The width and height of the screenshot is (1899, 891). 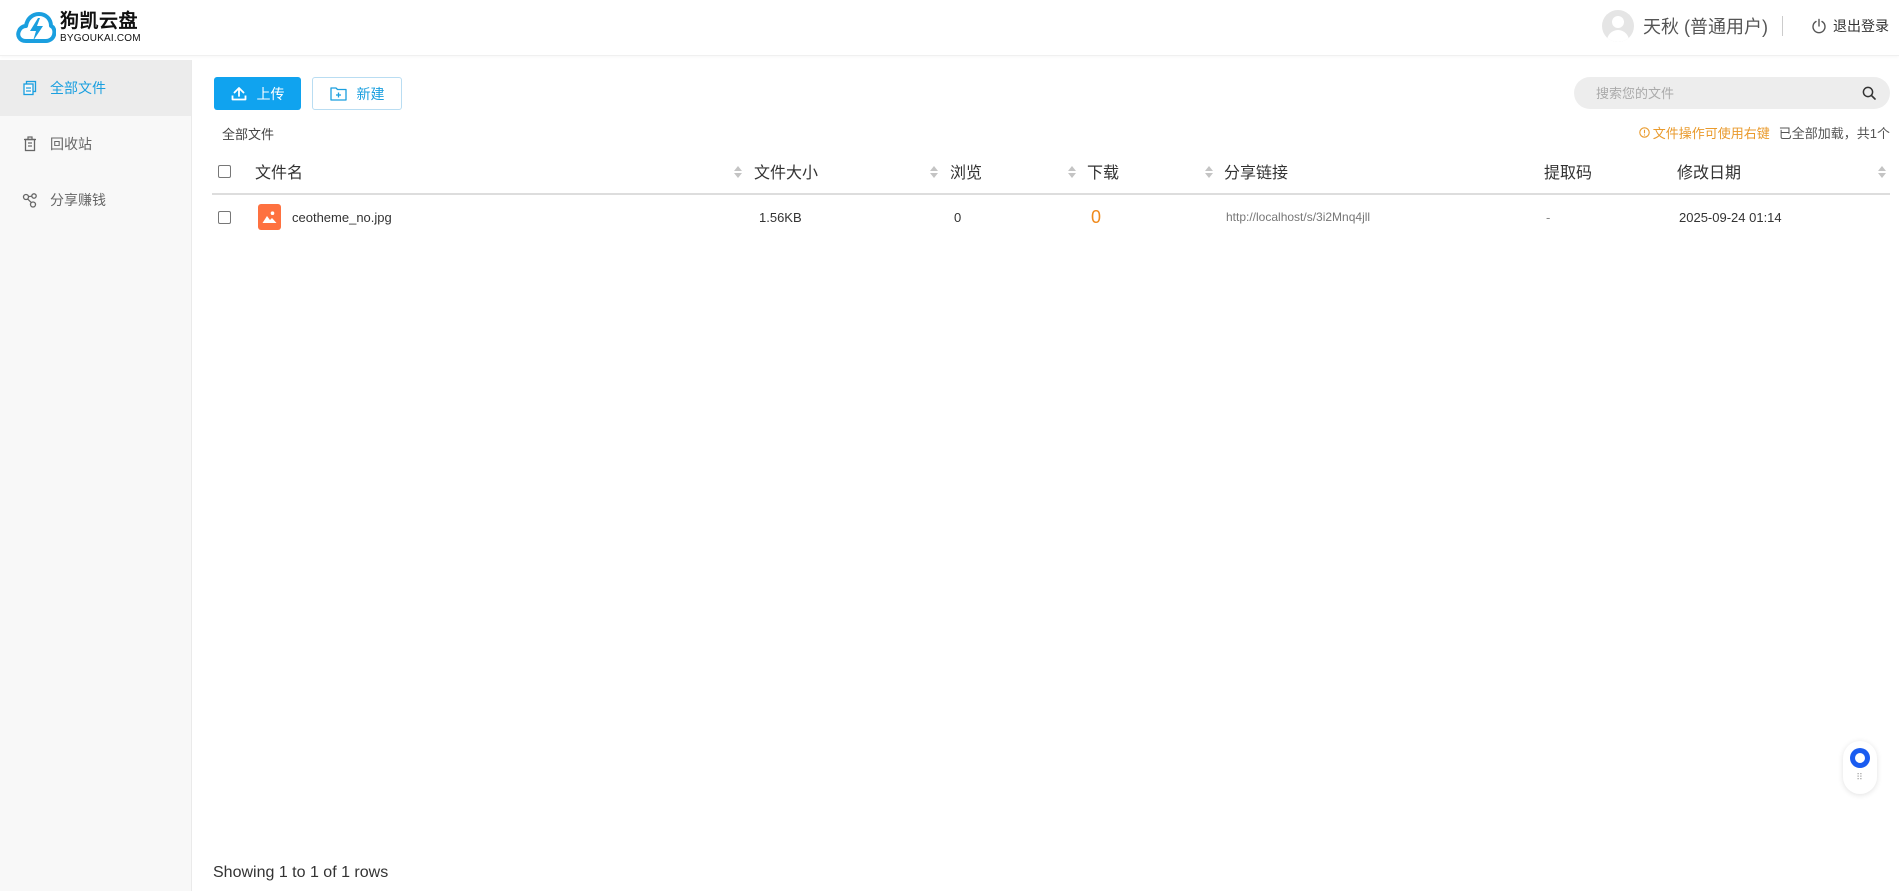 I want to click on info-circle-icon, so click(x=1644, y=132).